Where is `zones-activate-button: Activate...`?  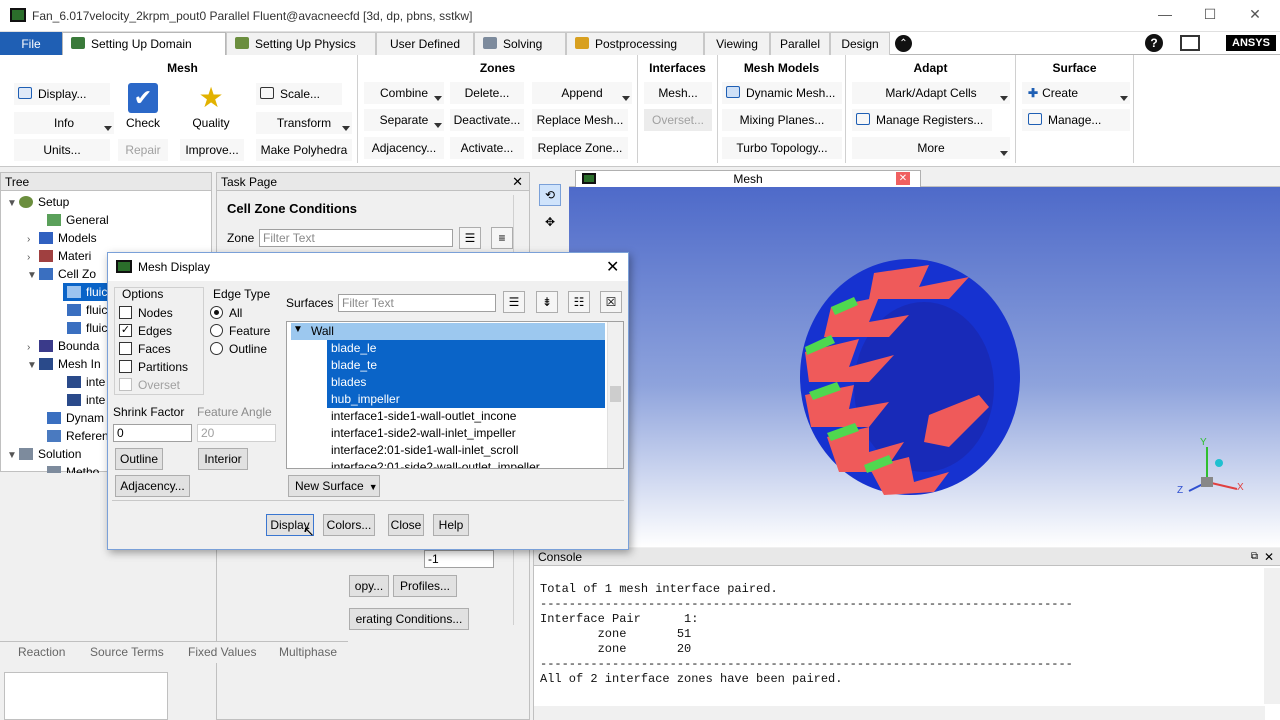 zones-activate-button: Activate... is located at coordinates (487, 148).